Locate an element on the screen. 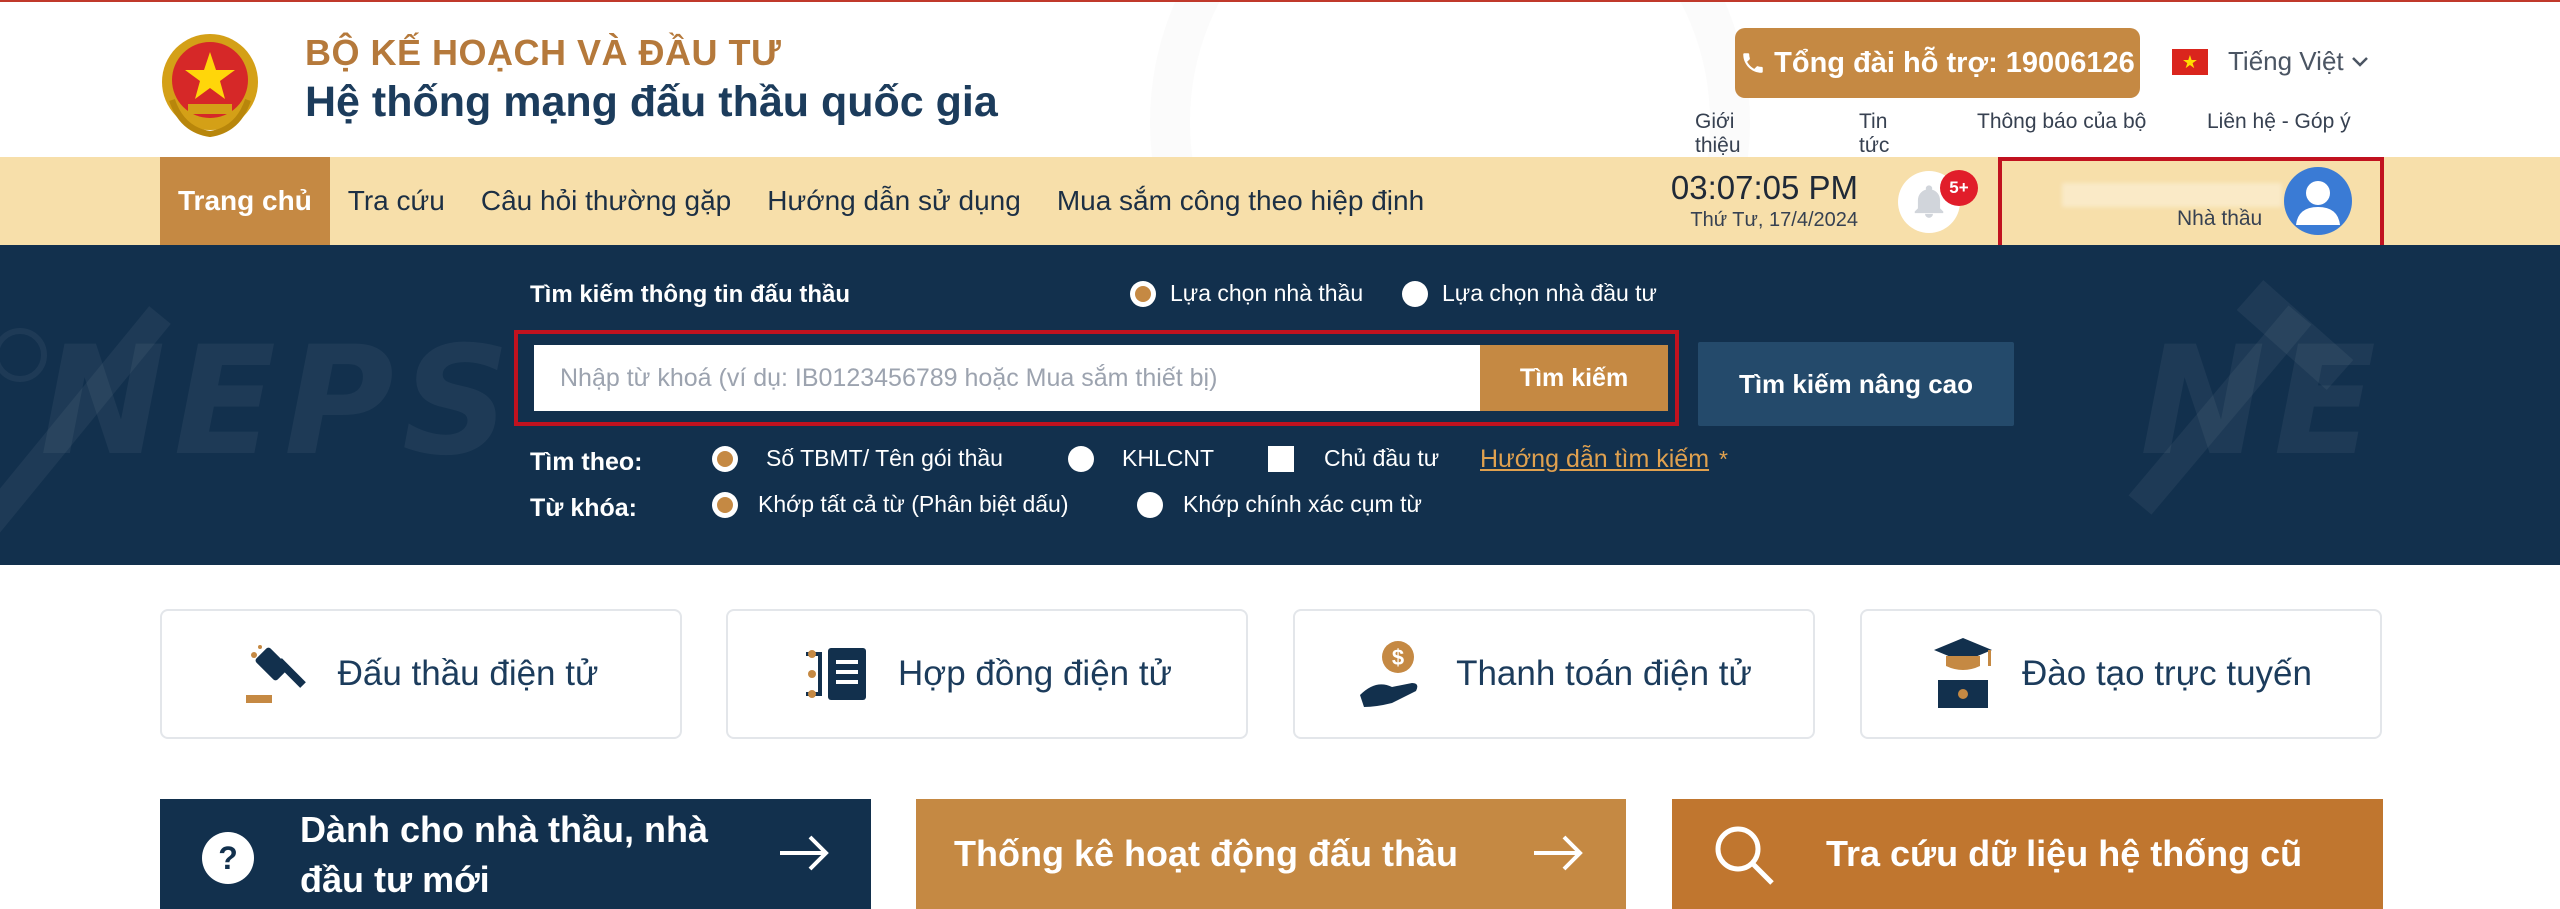 The height and width of the screenshot is (909, 2560). search-icon is located at coordinates (1744, 855).